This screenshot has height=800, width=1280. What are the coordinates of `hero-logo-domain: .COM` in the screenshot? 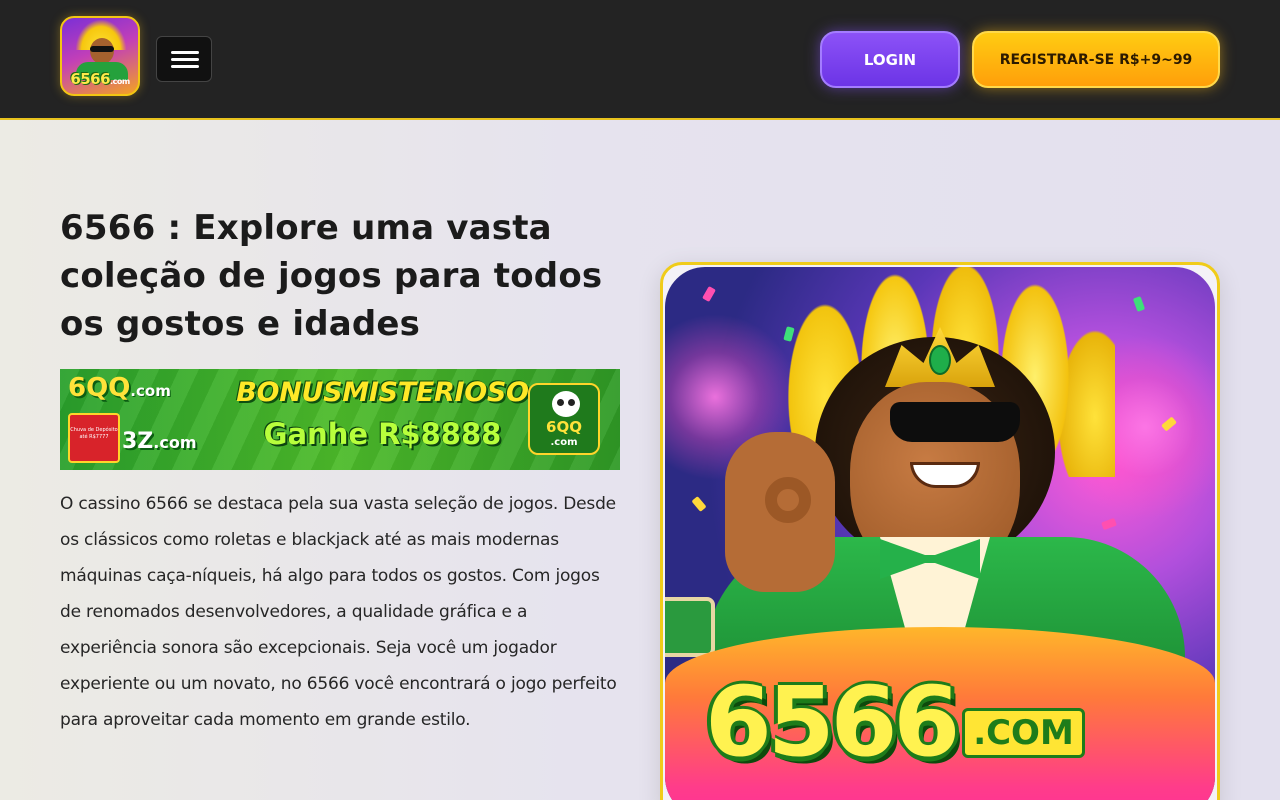 It's located at (1023, 733).